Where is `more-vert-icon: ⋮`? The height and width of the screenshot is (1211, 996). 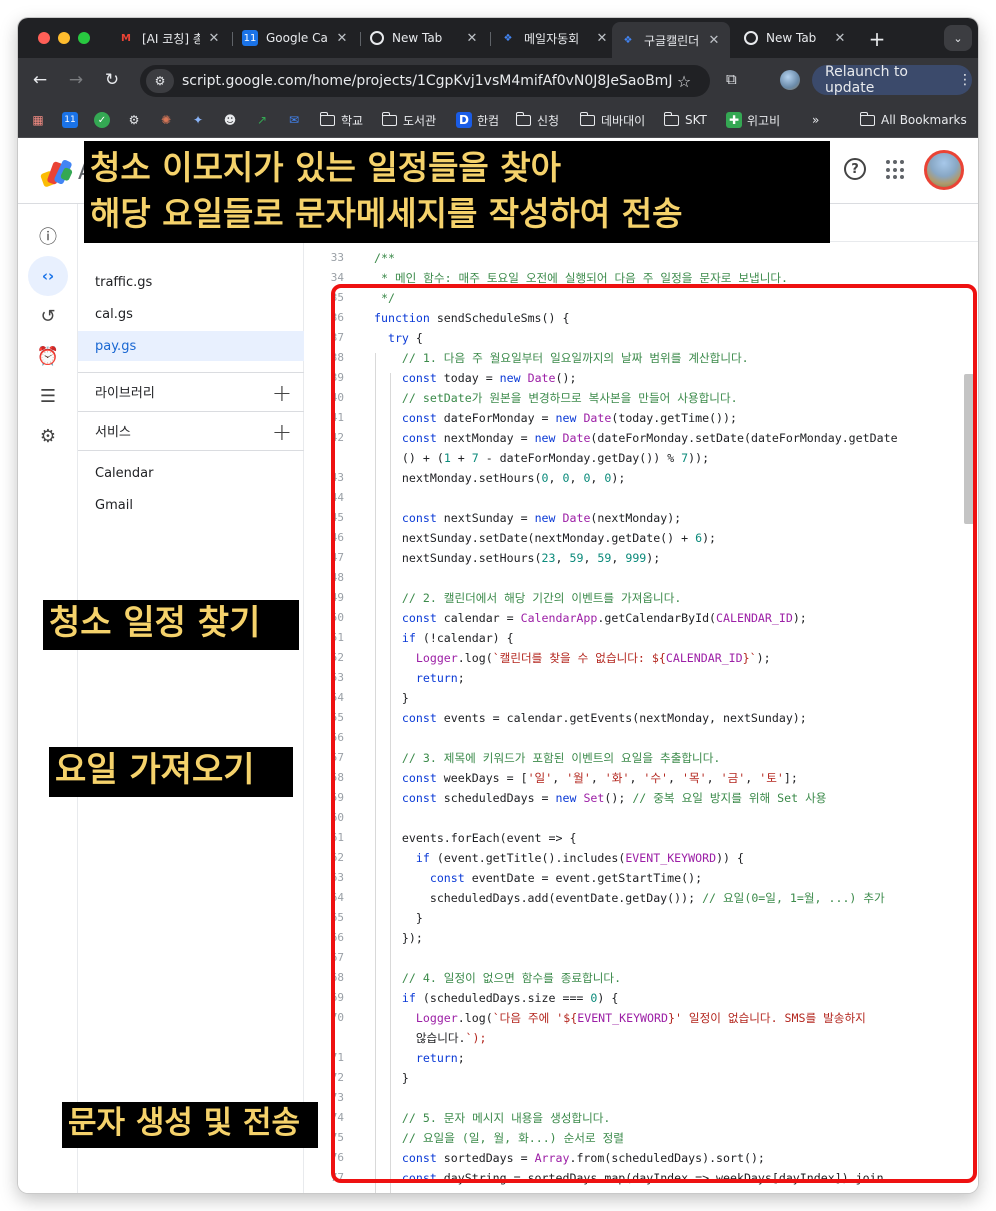
more-vert-icon: ⋮ is located at coordinates (965, 80).